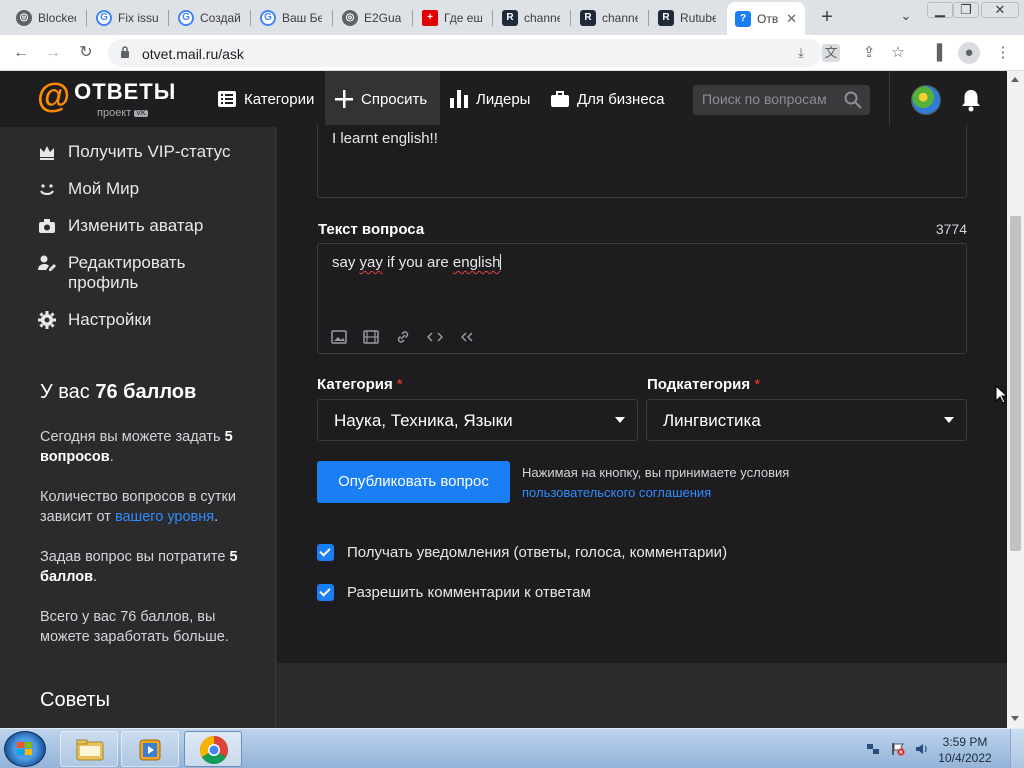 This screenshot has width=1024, height=768. What do you see at coordinates (94, 320) in the screenshot?
I see `menu-settings: Настройки` at bounding box center [94, 320].